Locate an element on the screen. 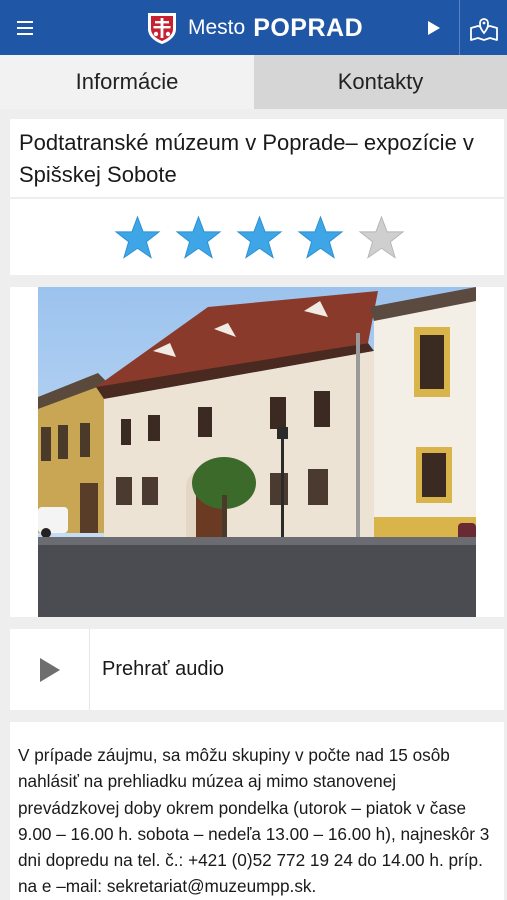 Image resolution: width=507 pixels, height=900 pixels. menu-button is located at coordinates (25, 27).